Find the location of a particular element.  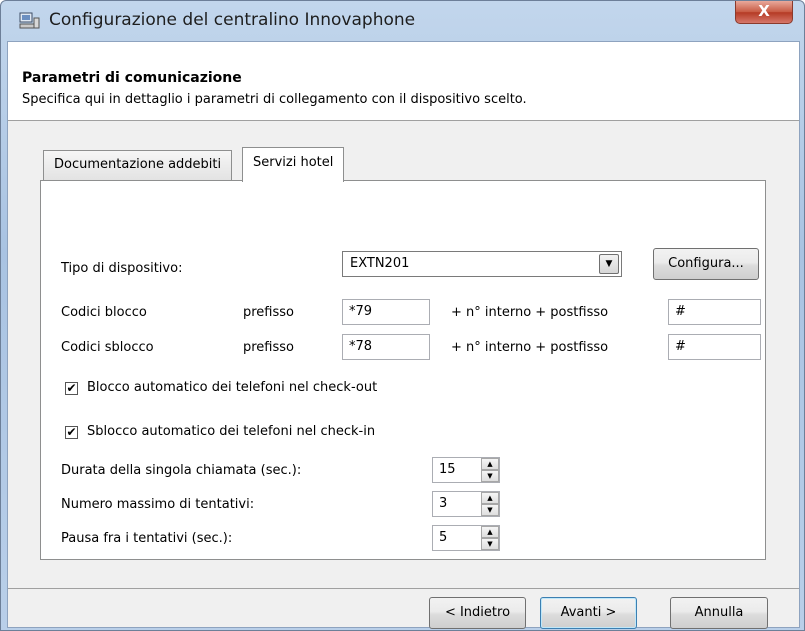

device-type-label: Tipo di dispositivo: is located at coordinates (122, 268).